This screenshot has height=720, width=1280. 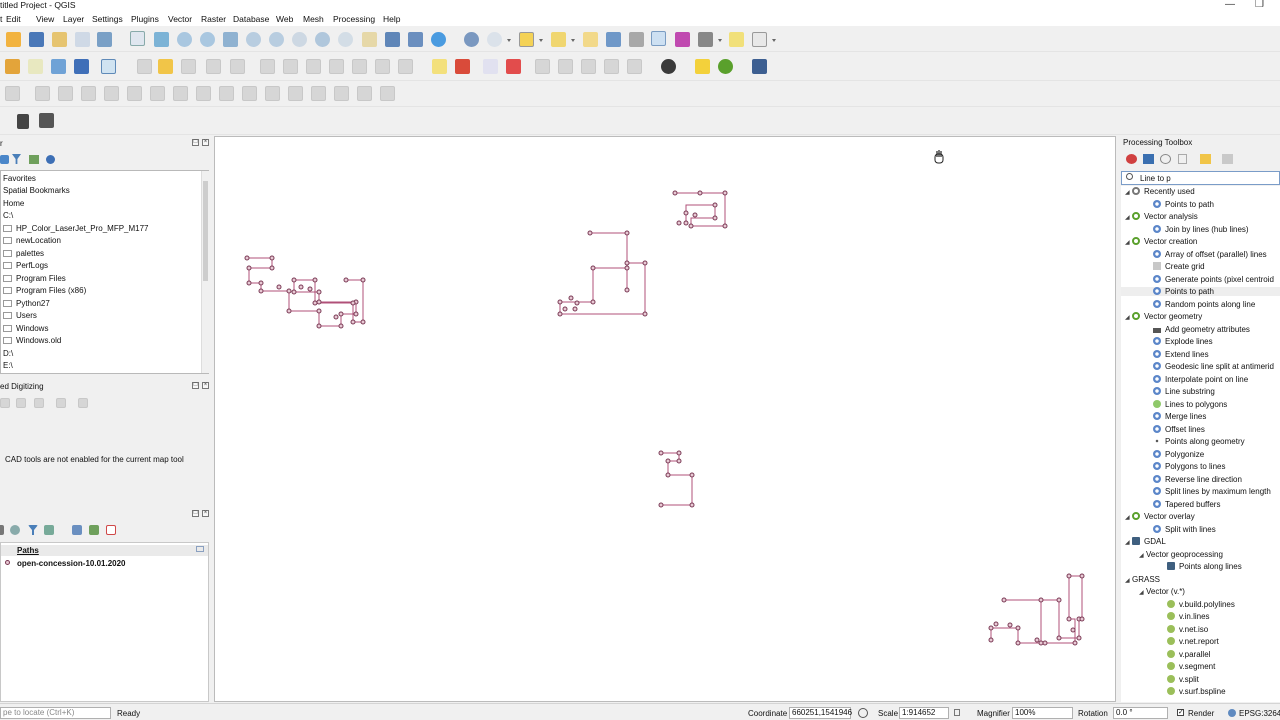 I want to click on toolbox-algorithm: Add geometry attributes, so click(x=1201, y=329).